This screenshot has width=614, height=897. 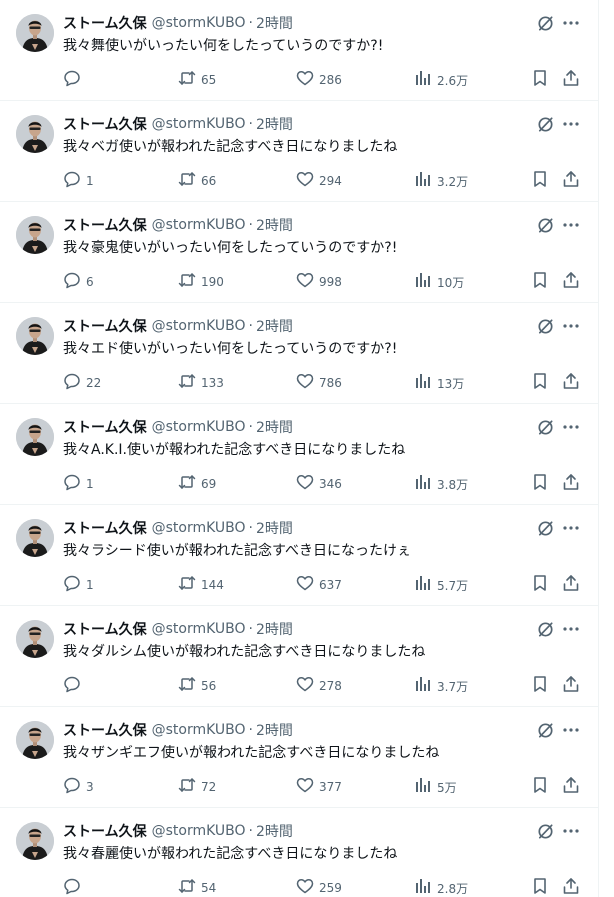 What do you see at coordinates (439, 282) in the screenshot?
I see `views-button: 10万` at bounding box center [439, 282].